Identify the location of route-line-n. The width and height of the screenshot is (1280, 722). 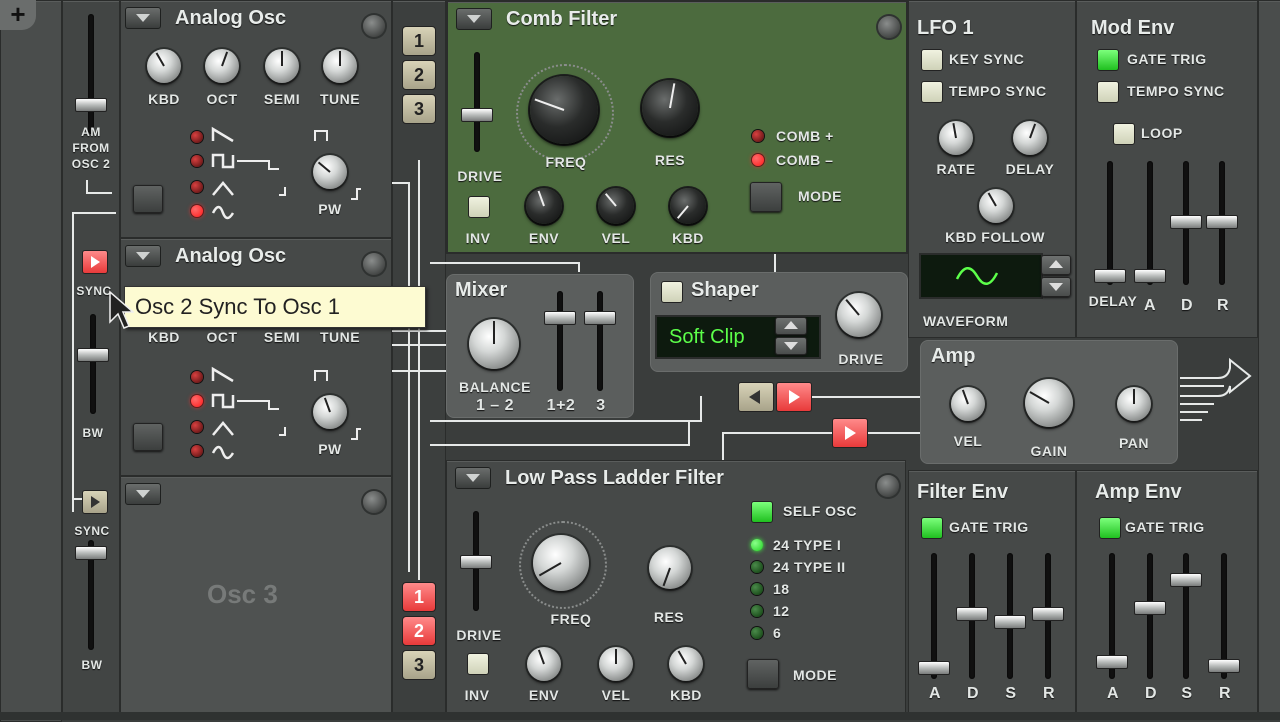
(892, 433).